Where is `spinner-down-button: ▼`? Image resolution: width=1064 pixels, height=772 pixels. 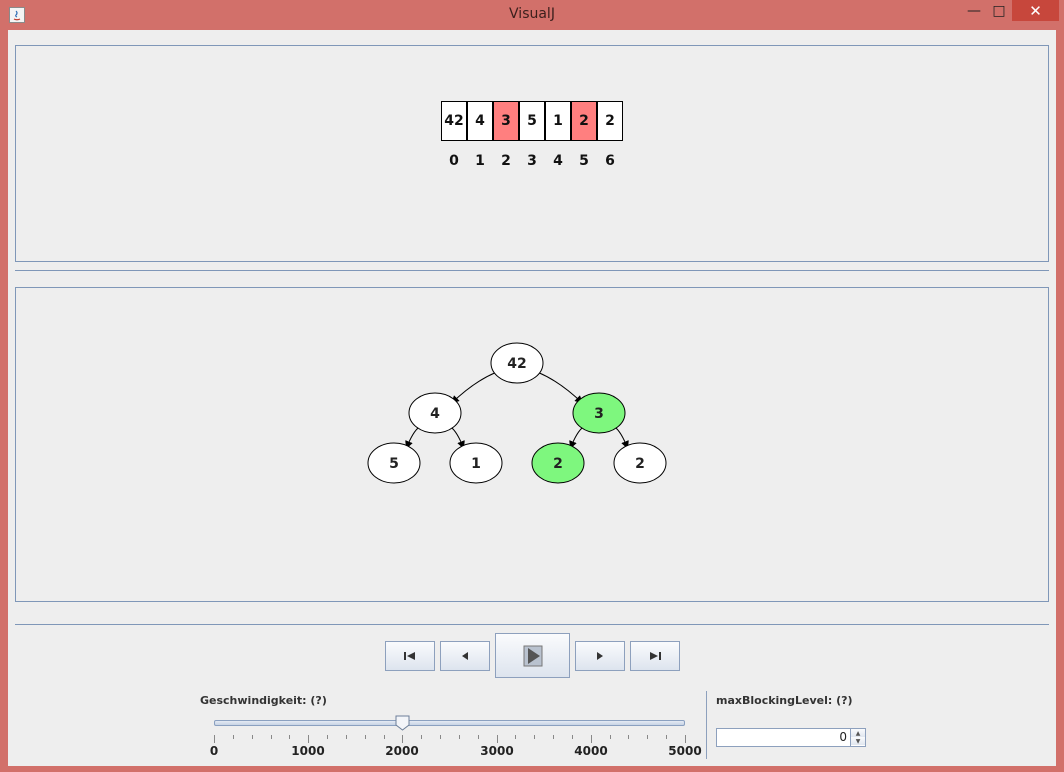
spinner-down-button: ▼ is located at coordinates (858, 741).